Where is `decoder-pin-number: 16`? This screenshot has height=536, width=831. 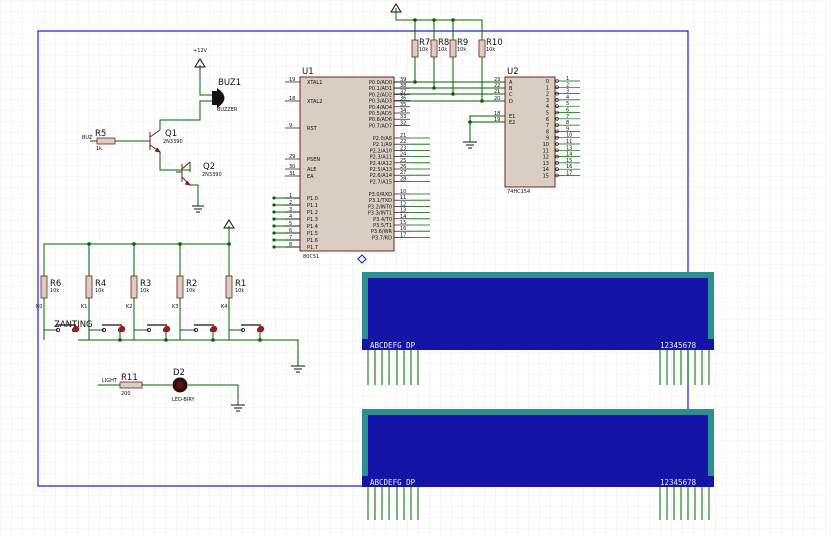
decoder-pin-number: 16 is located at coordinates (569, 167).